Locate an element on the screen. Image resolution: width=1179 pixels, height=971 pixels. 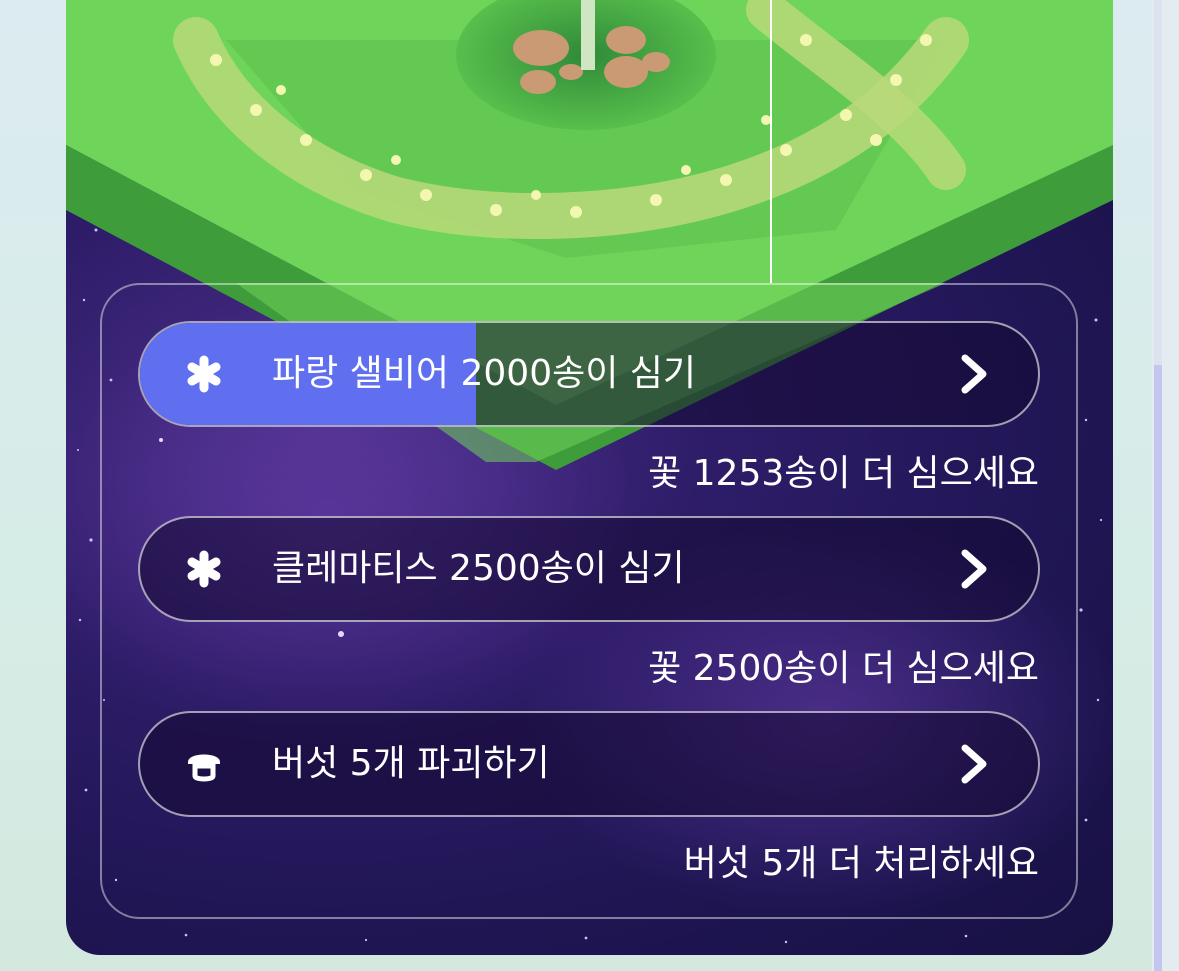
quest-hint: 버섯 5개 더 처리하세요 is located at coordinates (861, 863).